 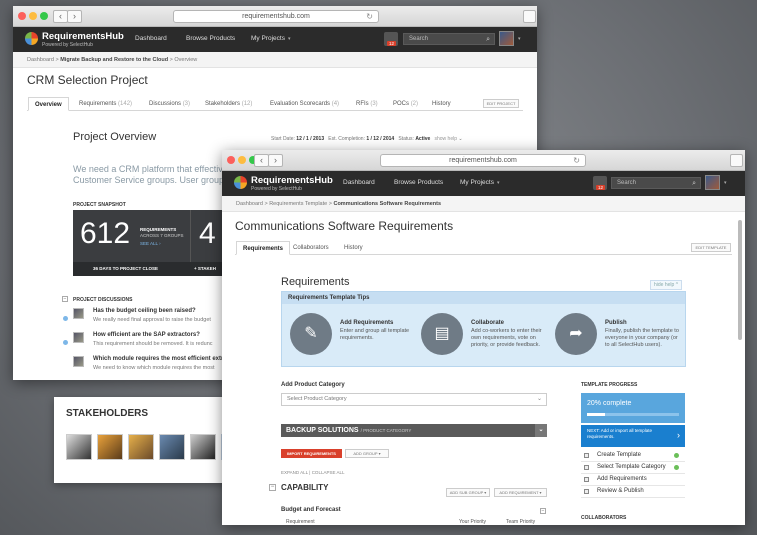 What do you see at coordinates (666, 285) in the screenshot?
I see `hide-help-link: hide help ^` at bounding box center [666, 285].